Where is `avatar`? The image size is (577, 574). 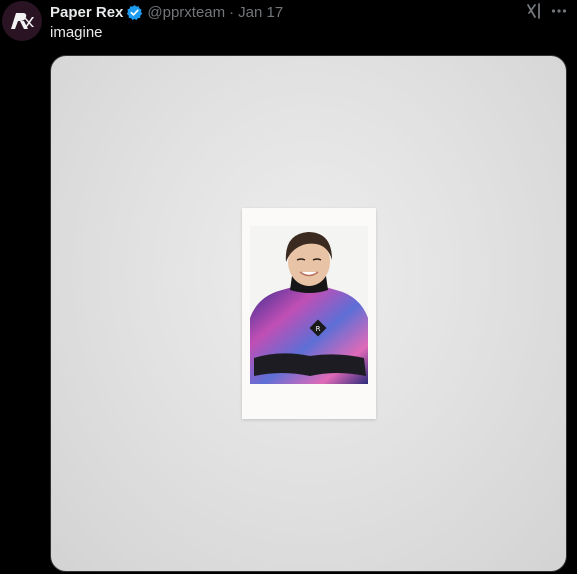 avatar is located at coordinates (22, 21).